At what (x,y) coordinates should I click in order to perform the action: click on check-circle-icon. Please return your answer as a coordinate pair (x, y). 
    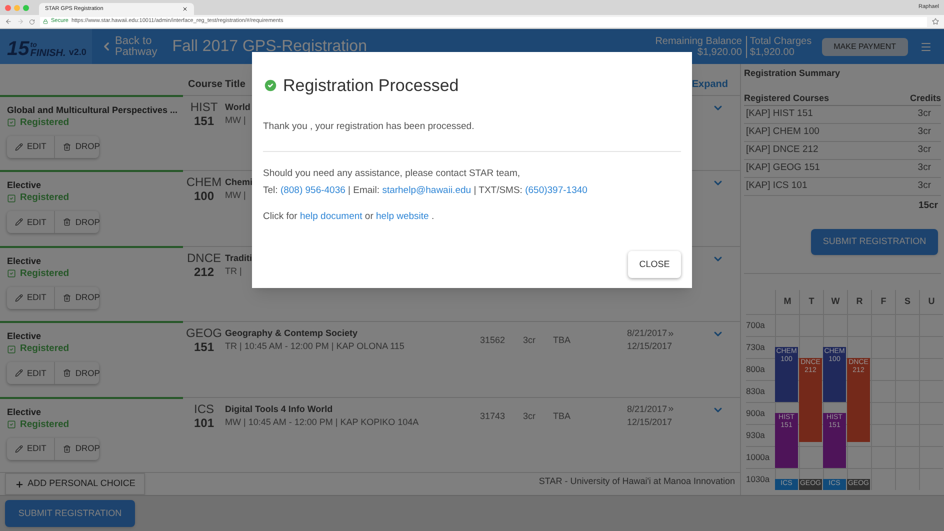
    Looking at the image, I should click on (270, 86).